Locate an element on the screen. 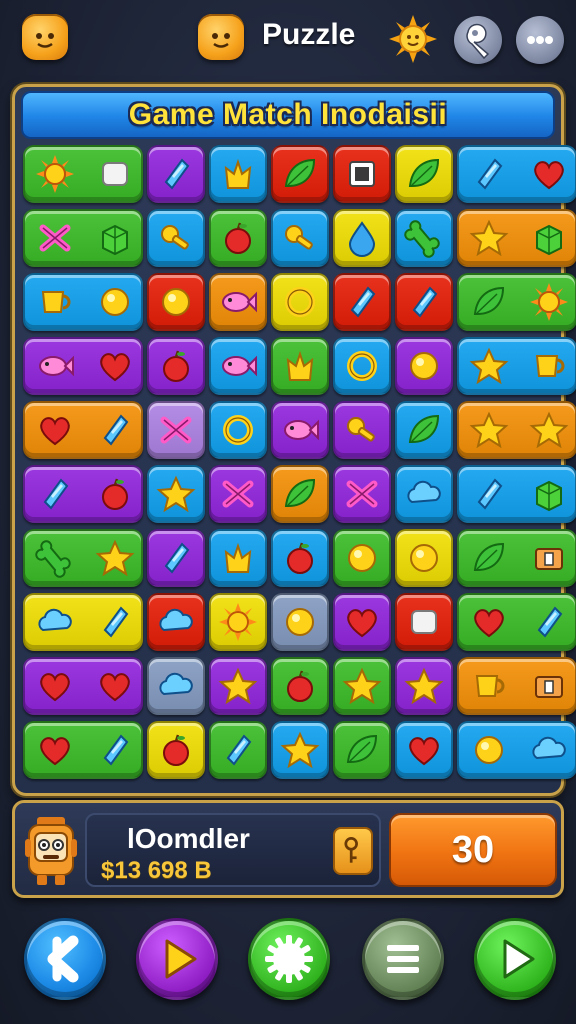 The height and width of the screenshot is (1024, 576). player-panel: lOomdler $13 698 B 30 is located at coordinates (288, 849).